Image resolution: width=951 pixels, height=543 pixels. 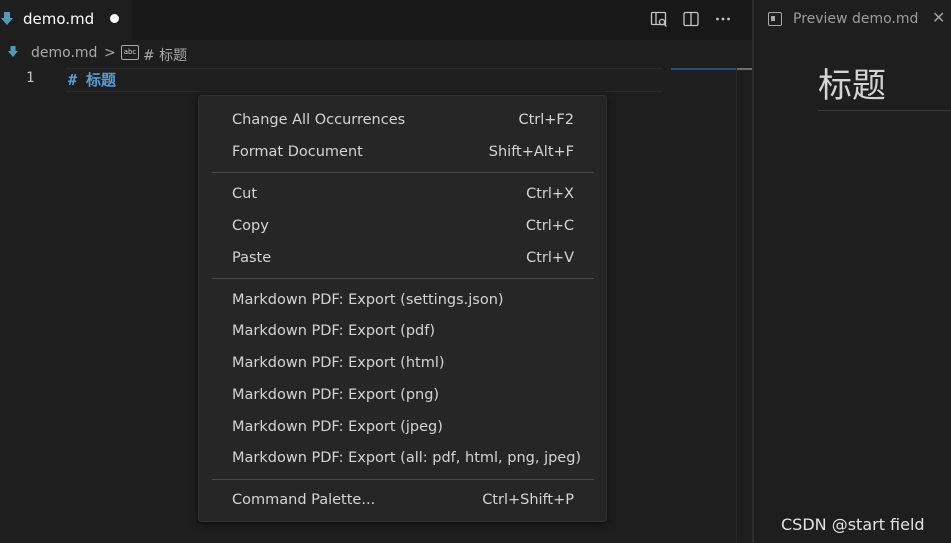 What do you see at coordinates (338, 363) in the screenshot?
I see `menu-item-label: Markdown PDF: Export (html)` at bounding box center [338, 363].